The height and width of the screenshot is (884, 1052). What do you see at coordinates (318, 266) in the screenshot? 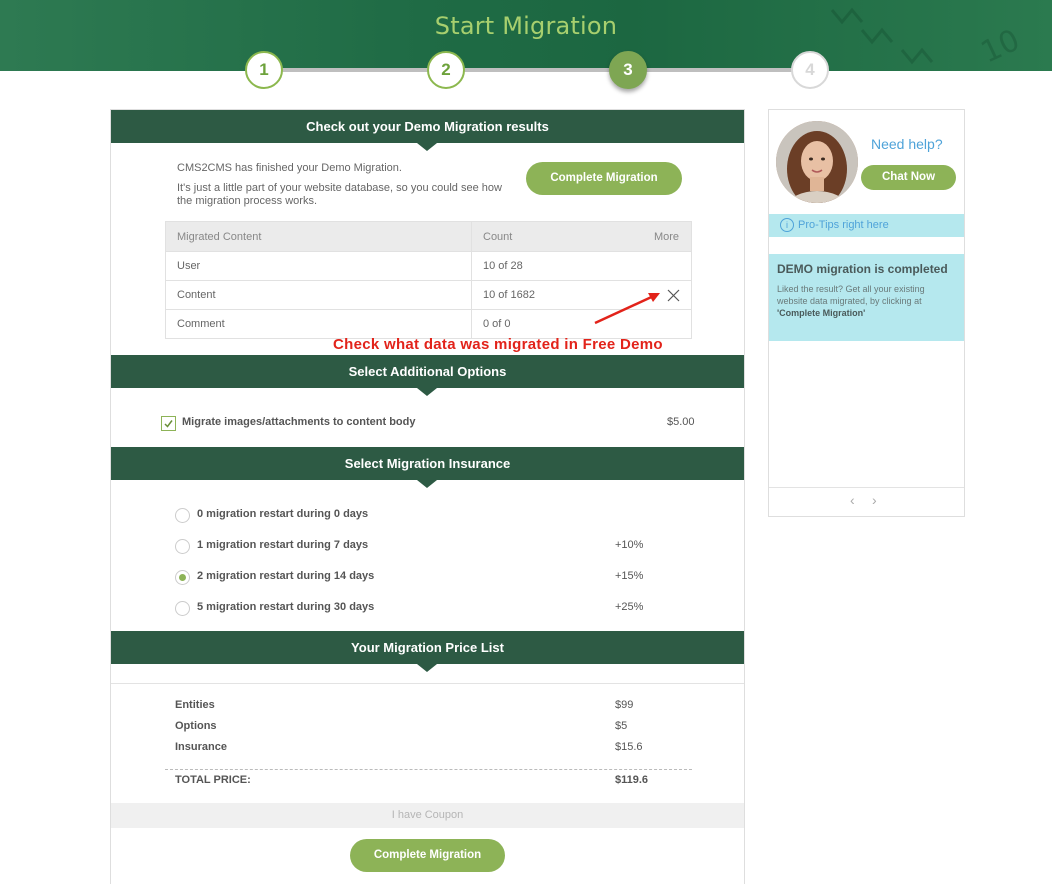
I see `row-name: User` at bounding box center [318, 266].